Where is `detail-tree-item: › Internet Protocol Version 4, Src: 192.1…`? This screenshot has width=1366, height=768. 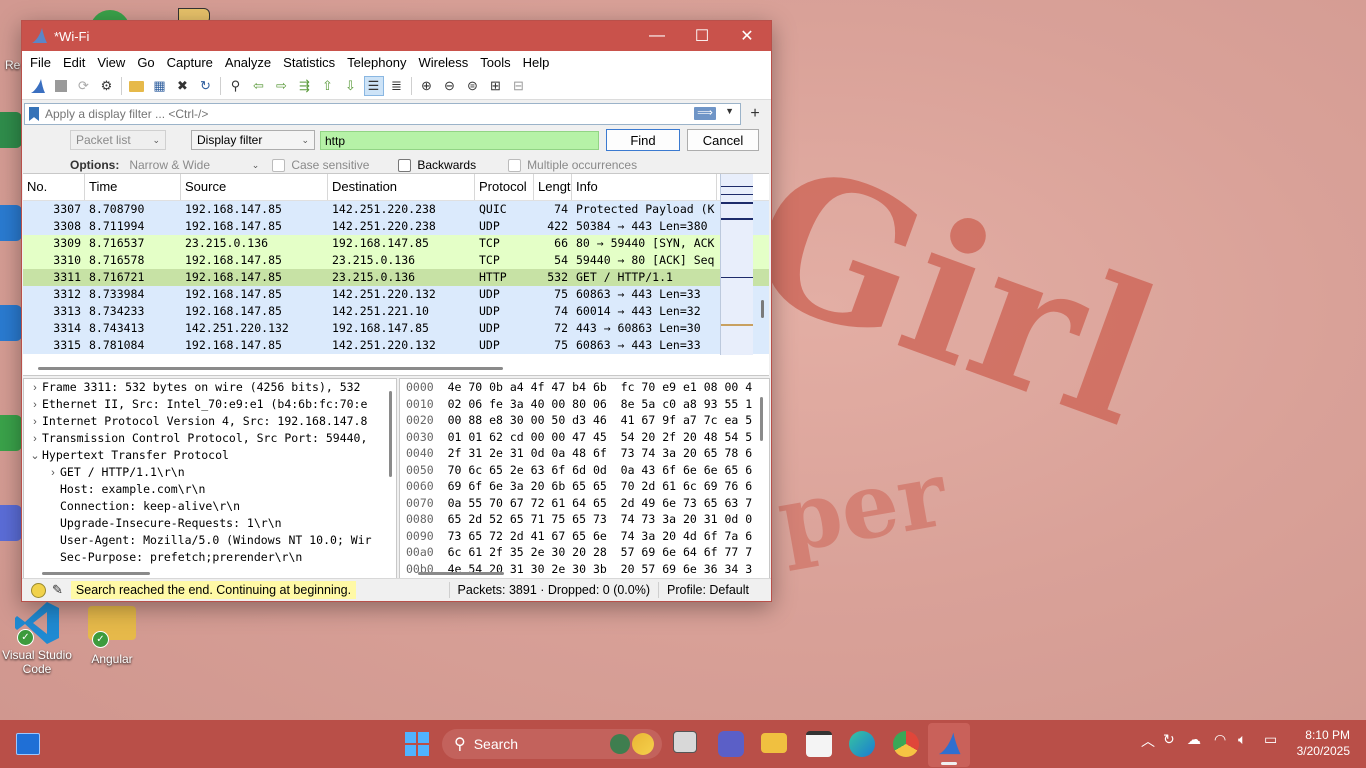
detail-tree-item: › Internet Protocol Version 4, Src: 192.1… is located at coordinates (210, 421).